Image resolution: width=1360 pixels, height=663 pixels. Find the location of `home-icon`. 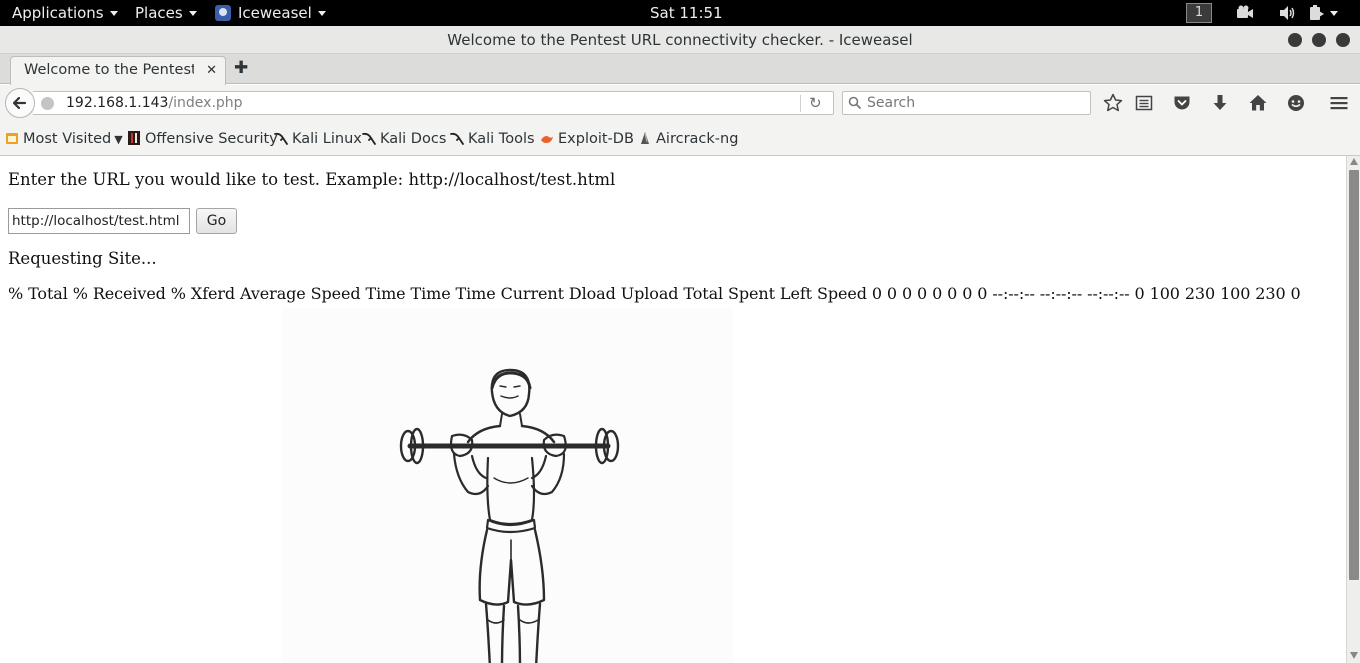

home-icon is located at coordinates (1258, 103).